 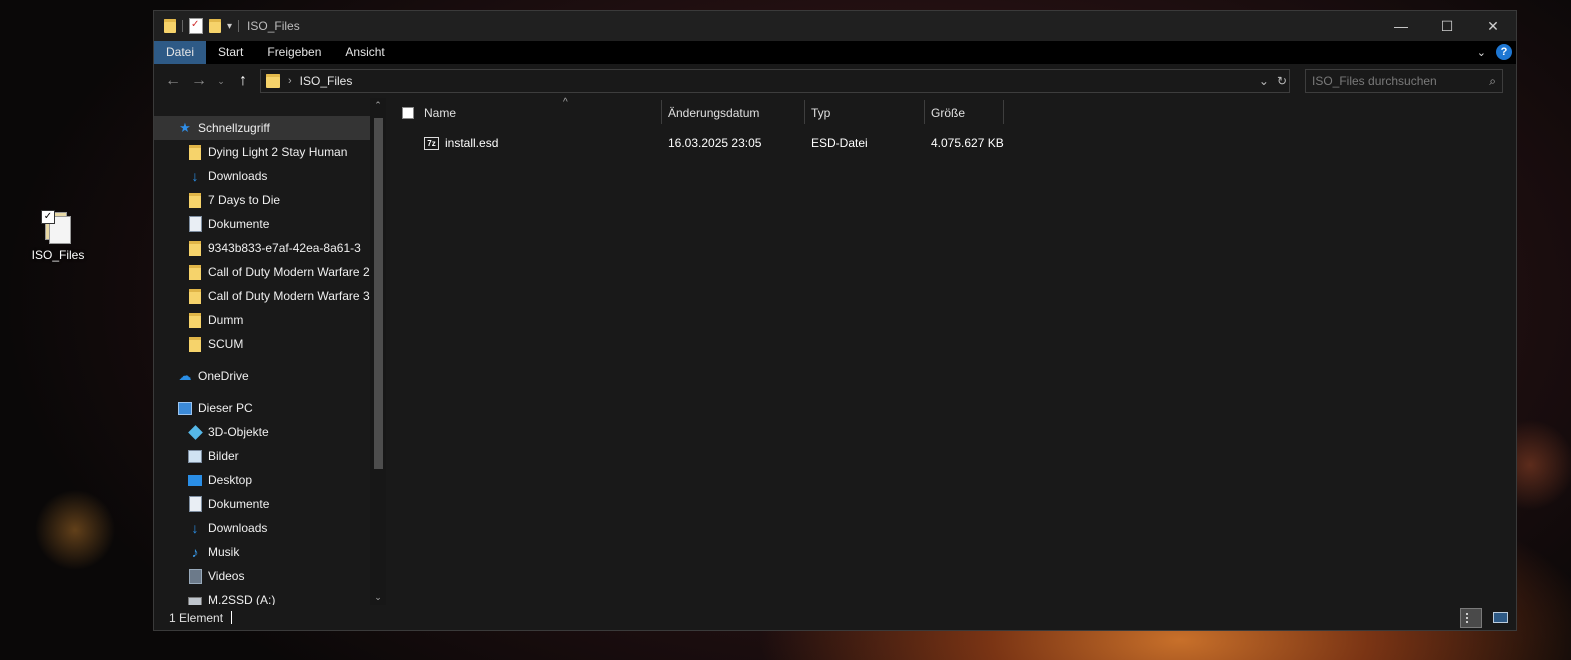 I want to click on music-icon: ♪, so click(x=195, y=552).